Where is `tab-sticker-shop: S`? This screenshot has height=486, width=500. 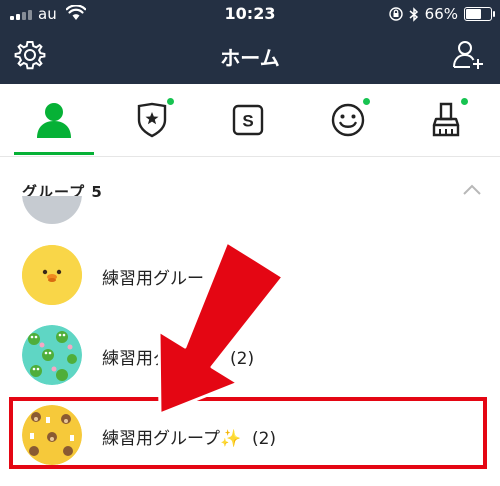
tab-sticker-shop: S is located at coordinates (248, 120).